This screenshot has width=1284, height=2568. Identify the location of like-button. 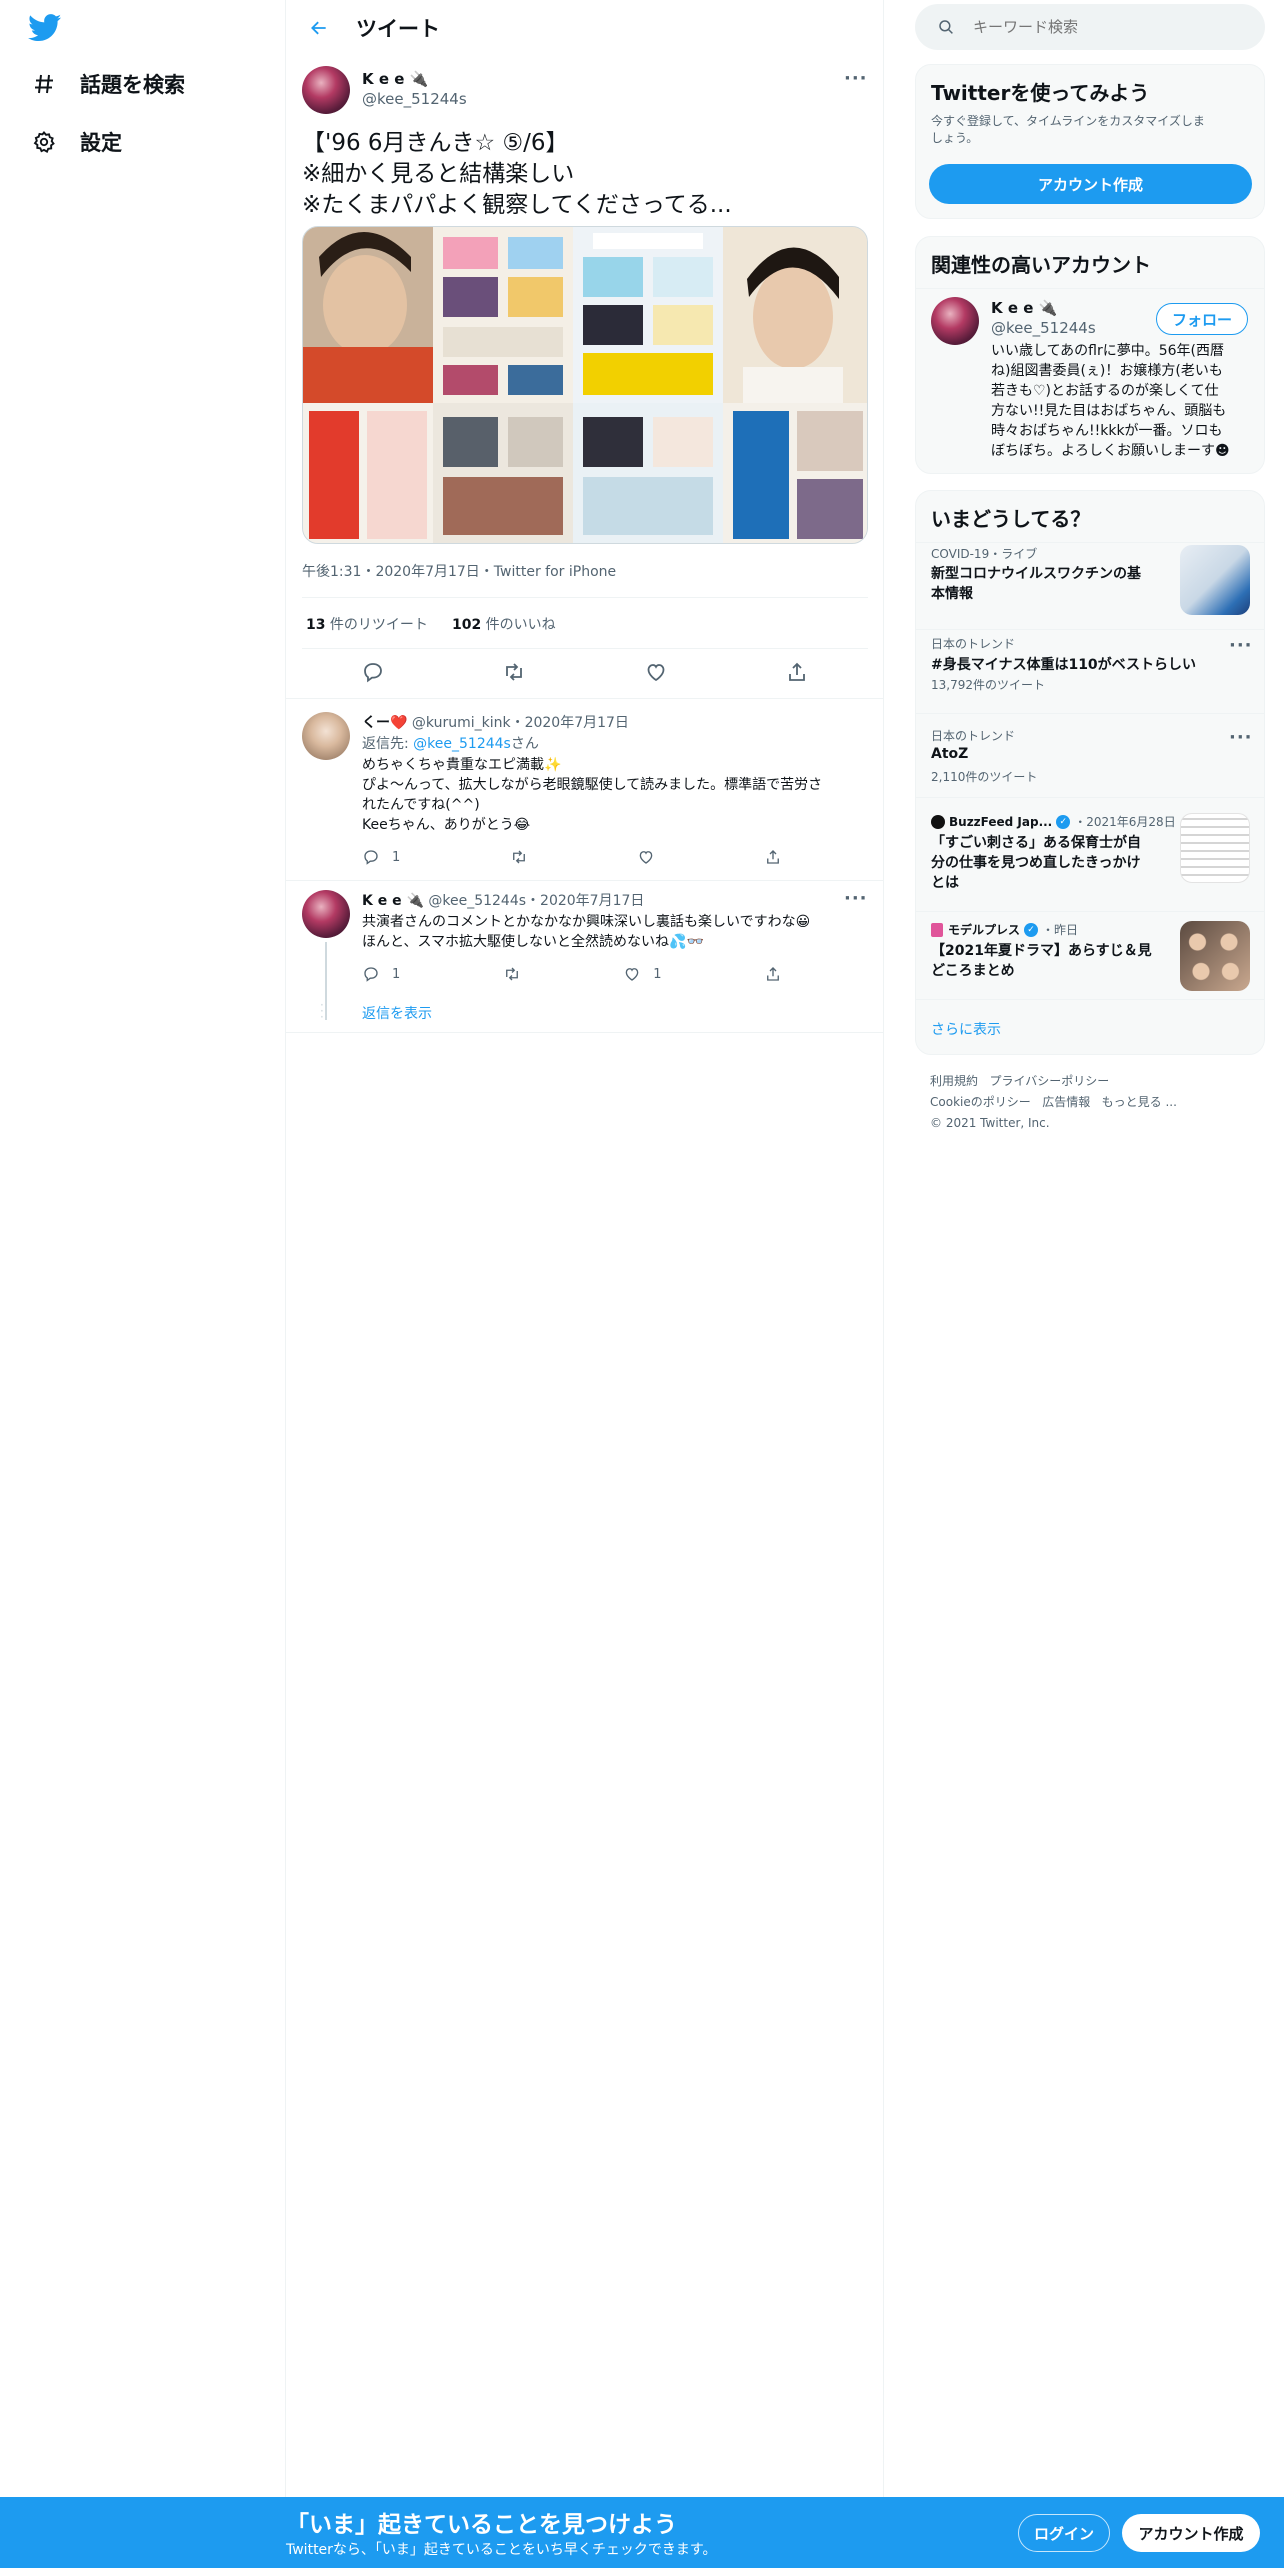
(646, 857).